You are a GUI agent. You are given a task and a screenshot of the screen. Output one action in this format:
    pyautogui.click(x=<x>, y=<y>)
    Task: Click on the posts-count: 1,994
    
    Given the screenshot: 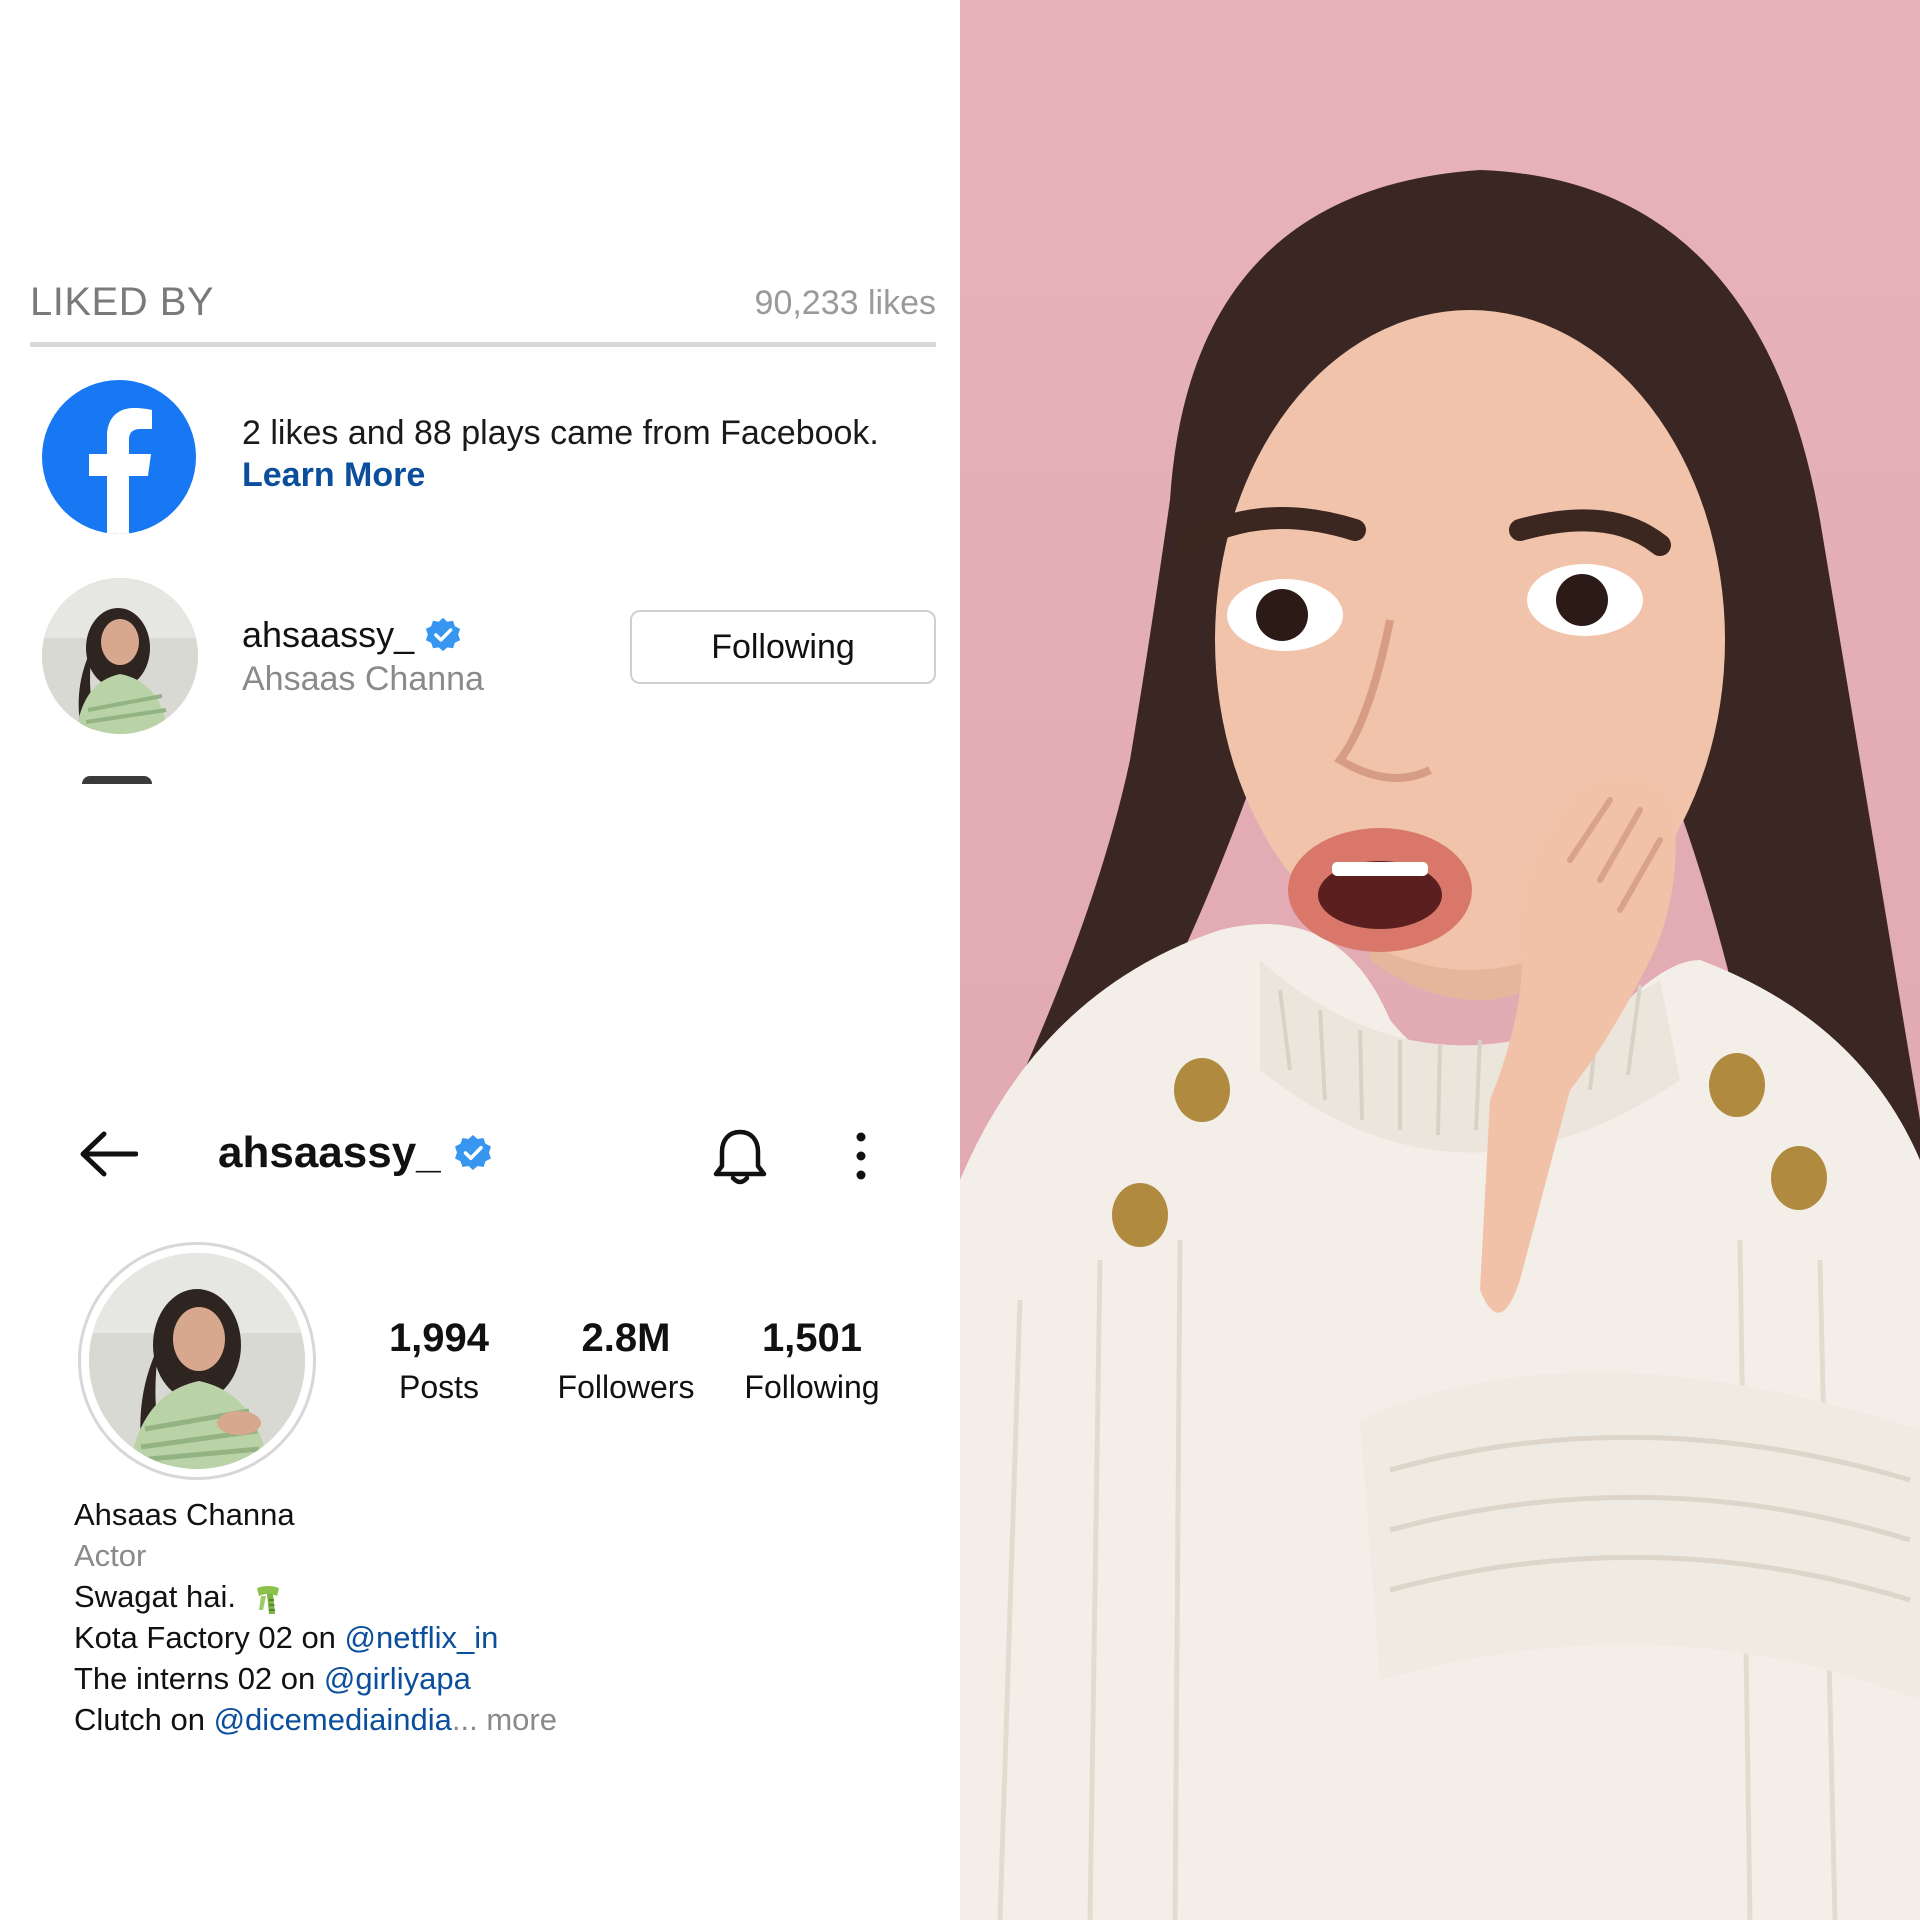 What is the action you would take?
    pyautogui.click(x=439, y=1338)
    